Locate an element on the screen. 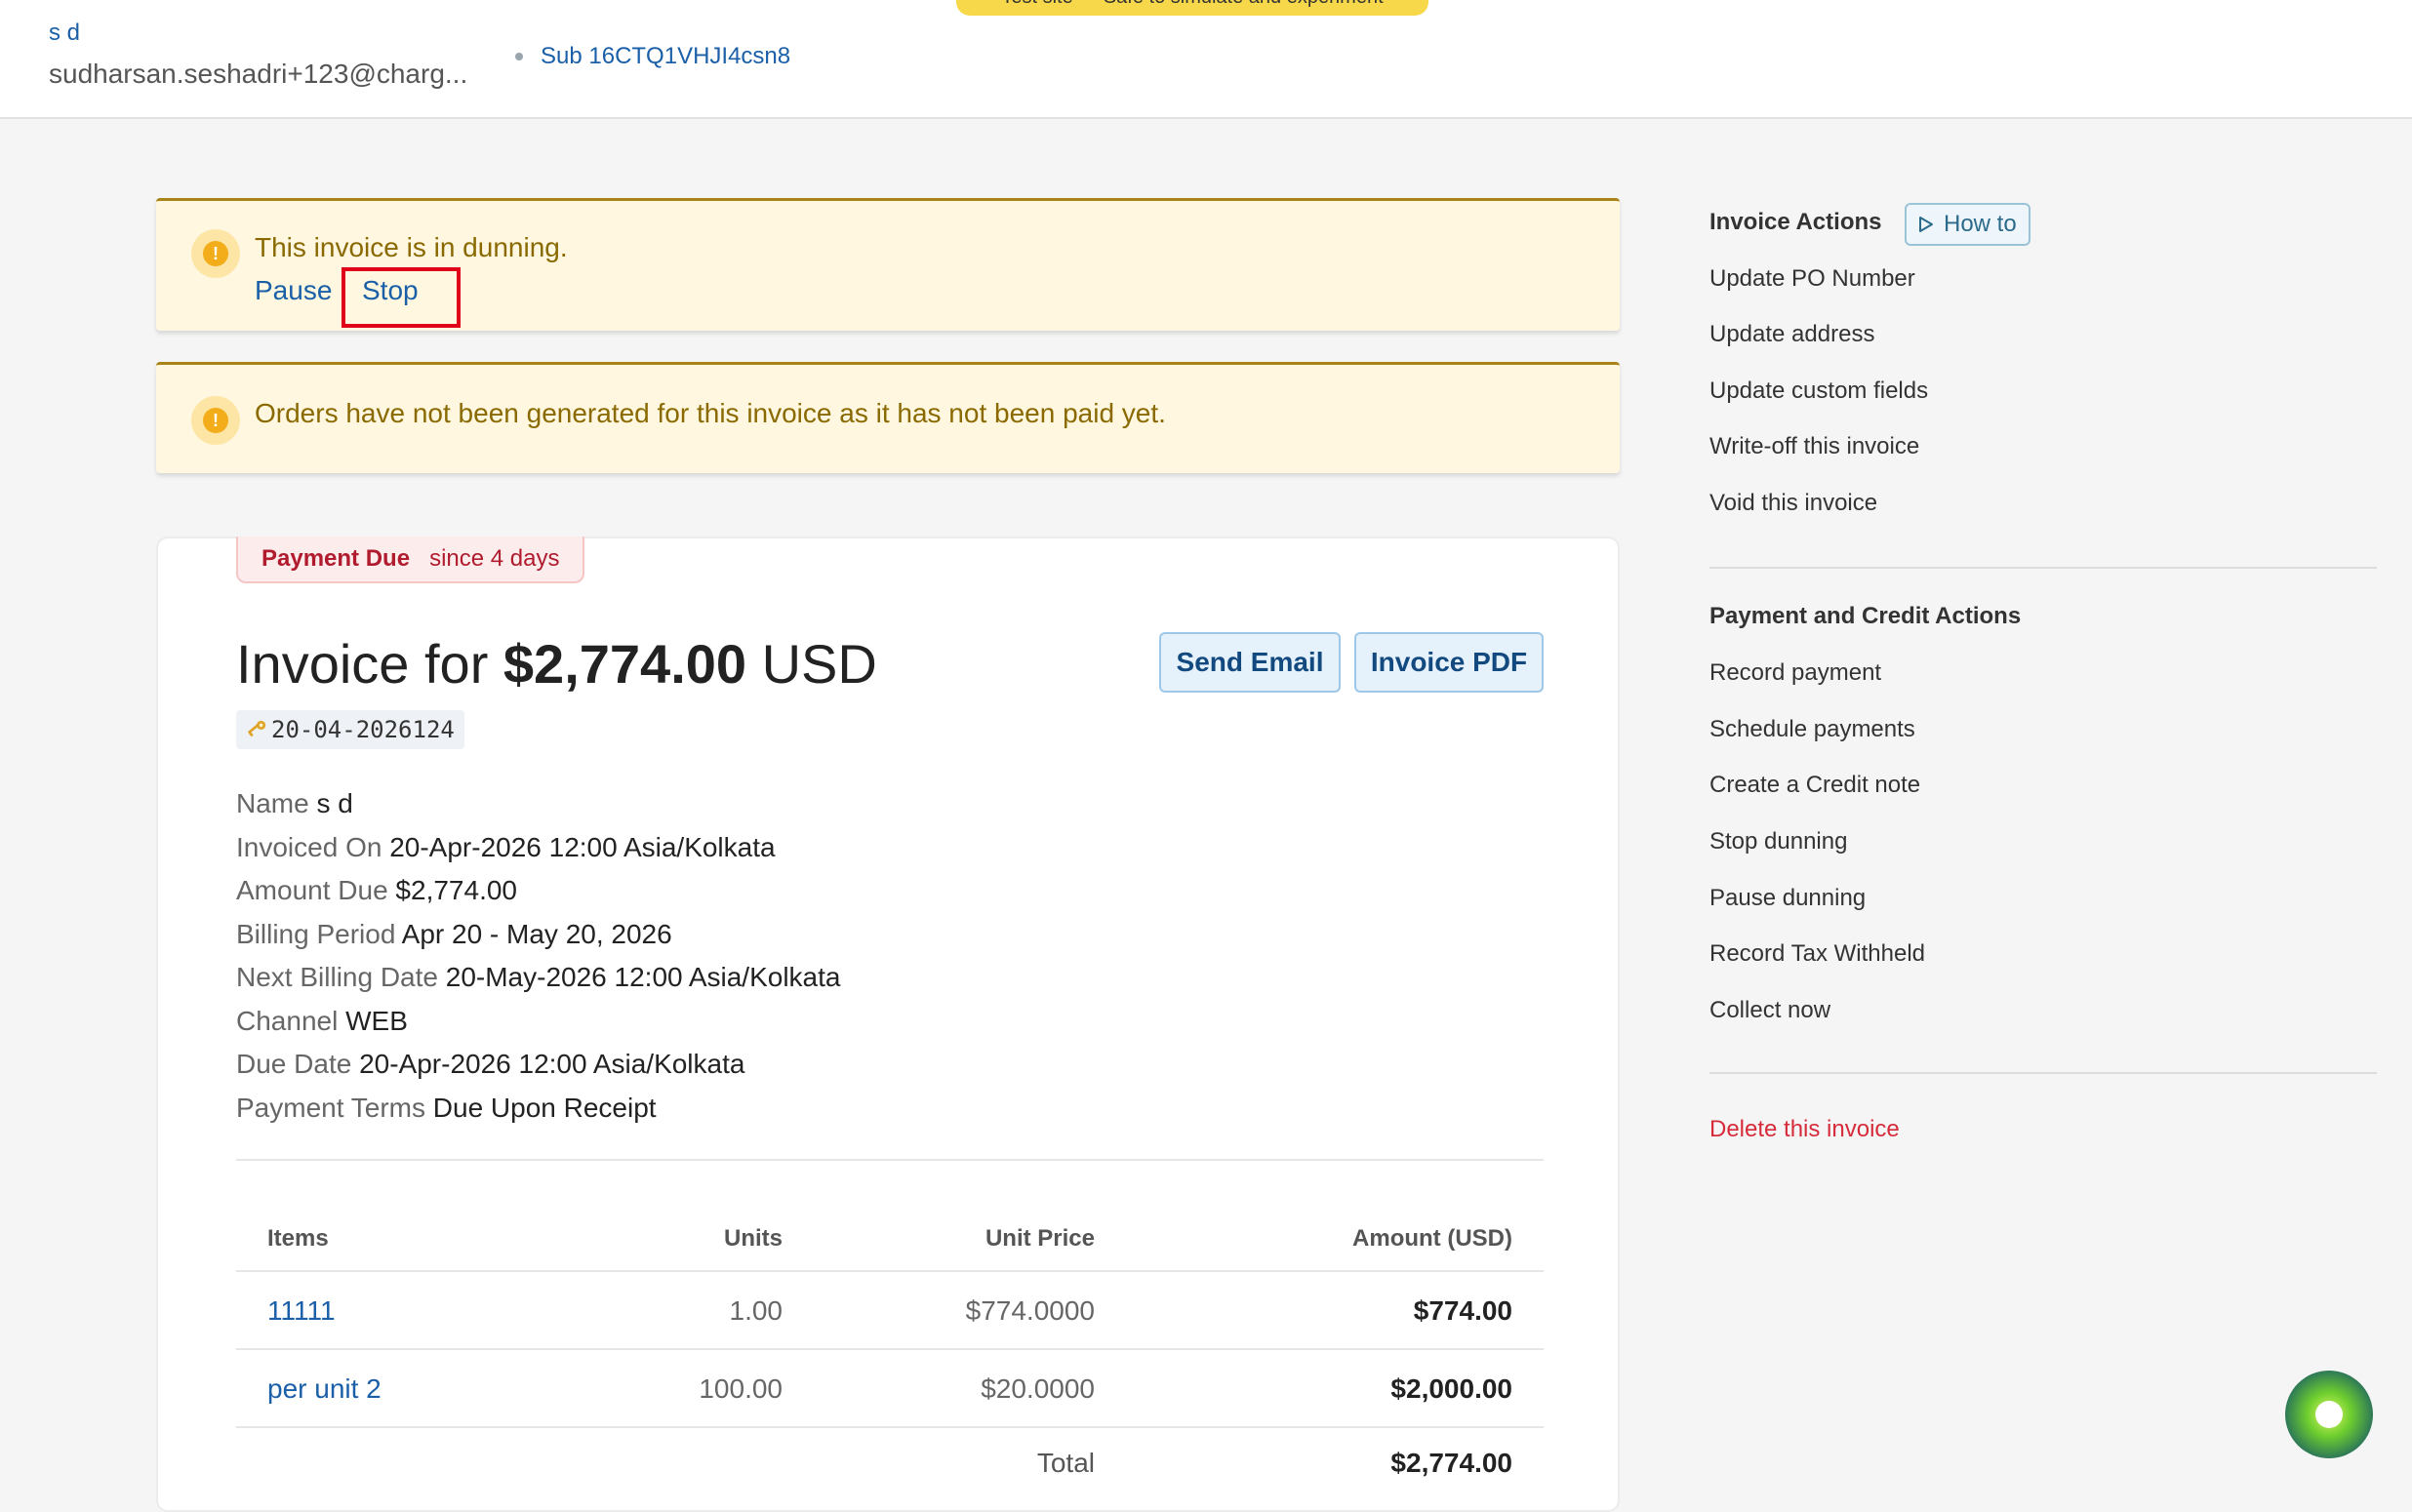 The image size is (2412, 1512). schedule-payments-link: Schedule payments is located at coordinates (1812, 729).